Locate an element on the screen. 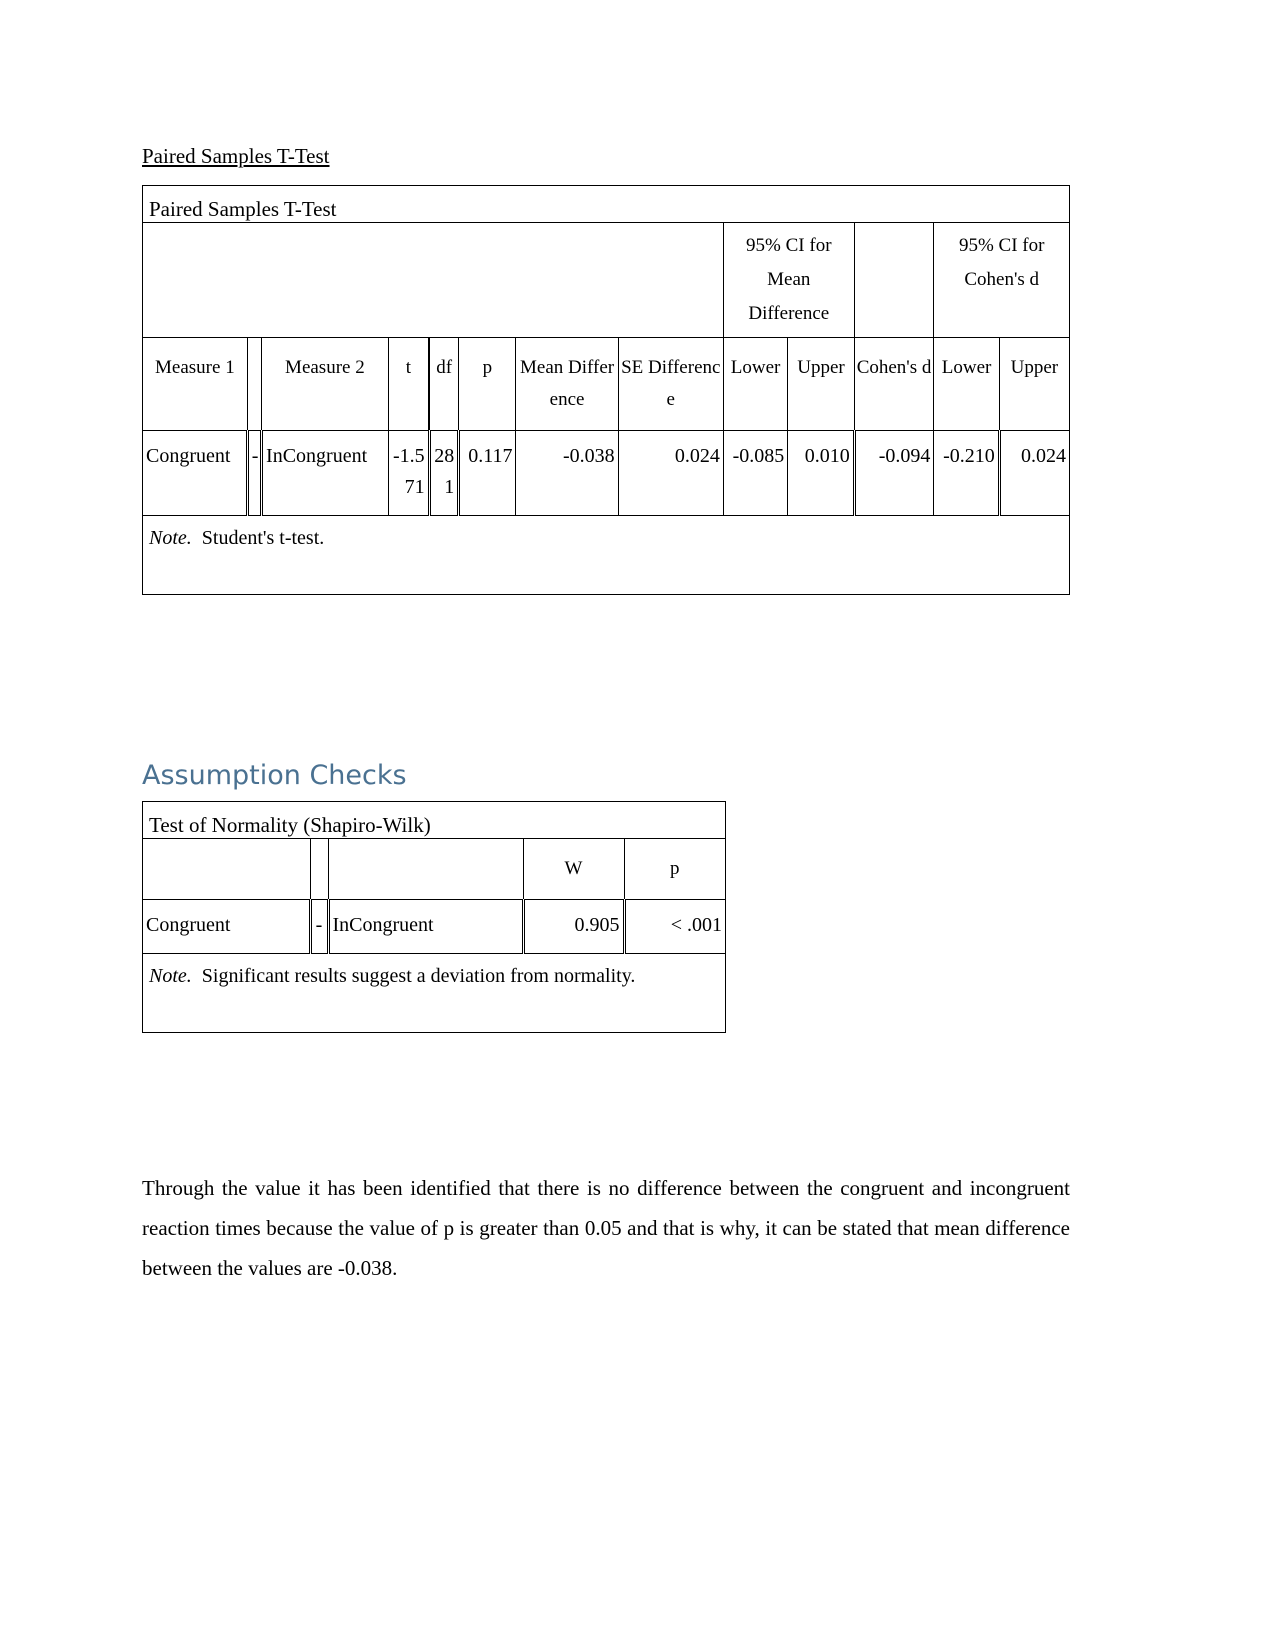 This screenshot has height=1650, width=1275. cell-df: 281 is located at coordinates (443, 473).